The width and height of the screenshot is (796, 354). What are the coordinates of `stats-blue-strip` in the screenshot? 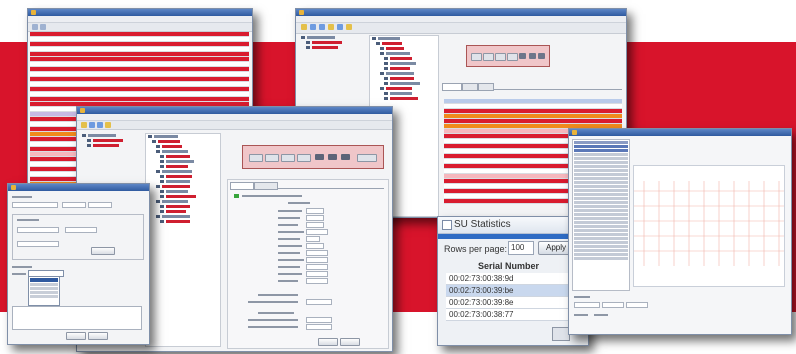 It's located at (513, 236).